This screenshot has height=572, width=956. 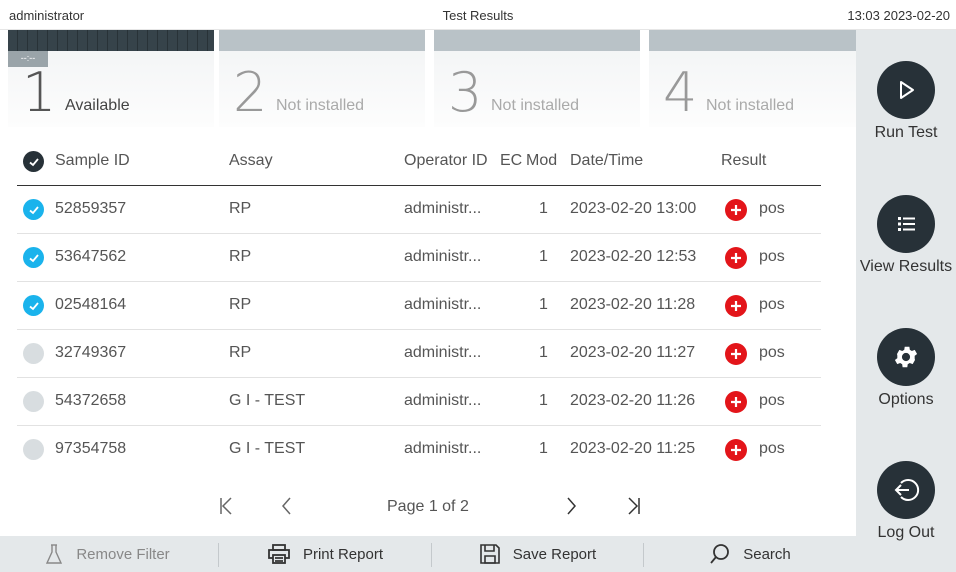 What do you see at coordinates (743, 161) in the screenshot?
I see `header-result: Result` at bounding box center [743, 161].